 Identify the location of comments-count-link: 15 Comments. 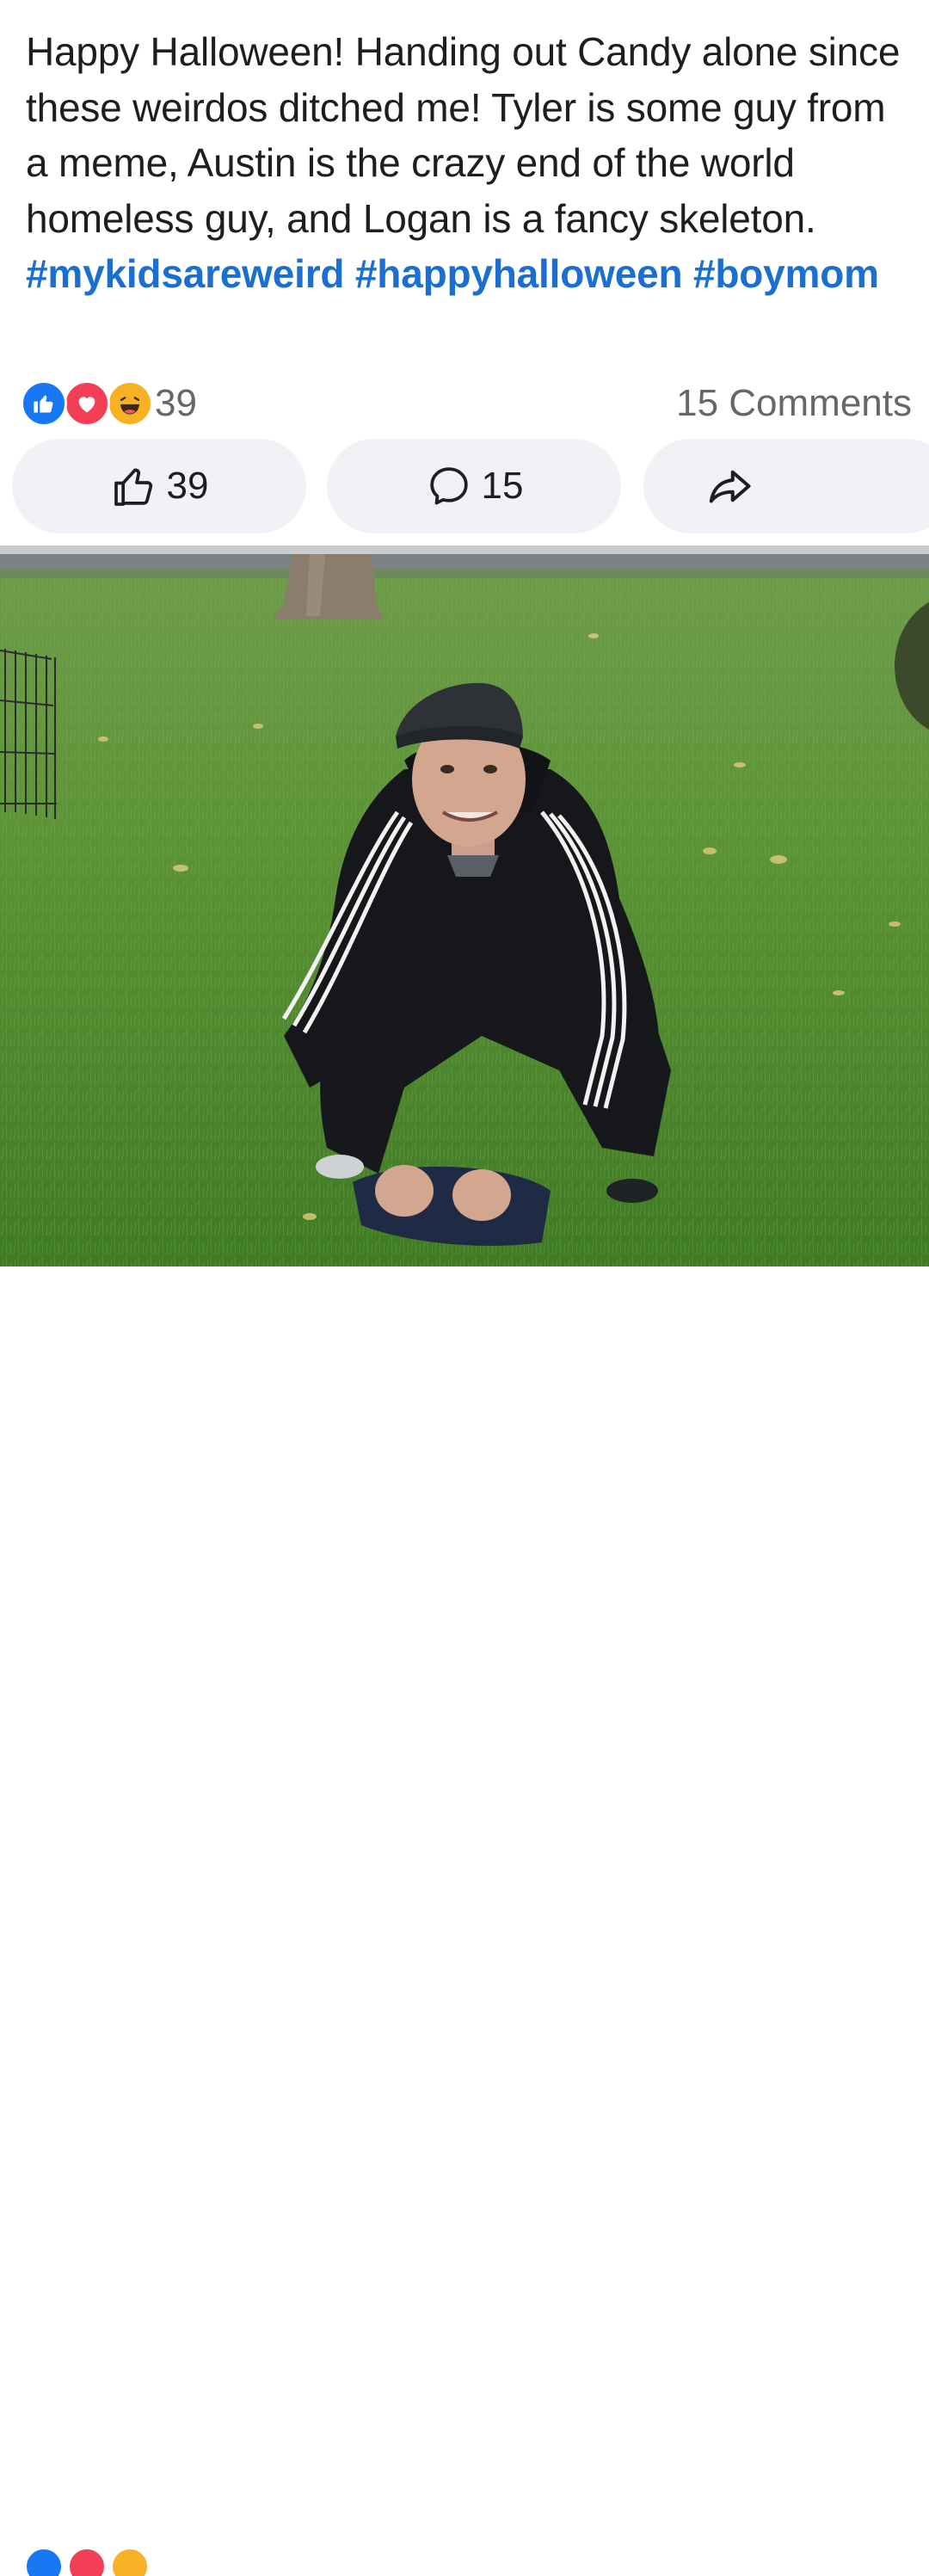
(794, 404).